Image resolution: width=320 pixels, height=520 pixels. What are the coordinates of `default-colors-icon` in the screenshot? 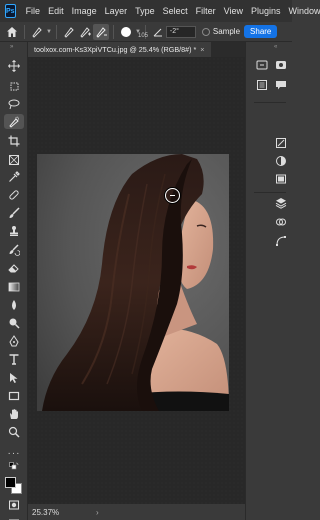 It's located at (14, 466).